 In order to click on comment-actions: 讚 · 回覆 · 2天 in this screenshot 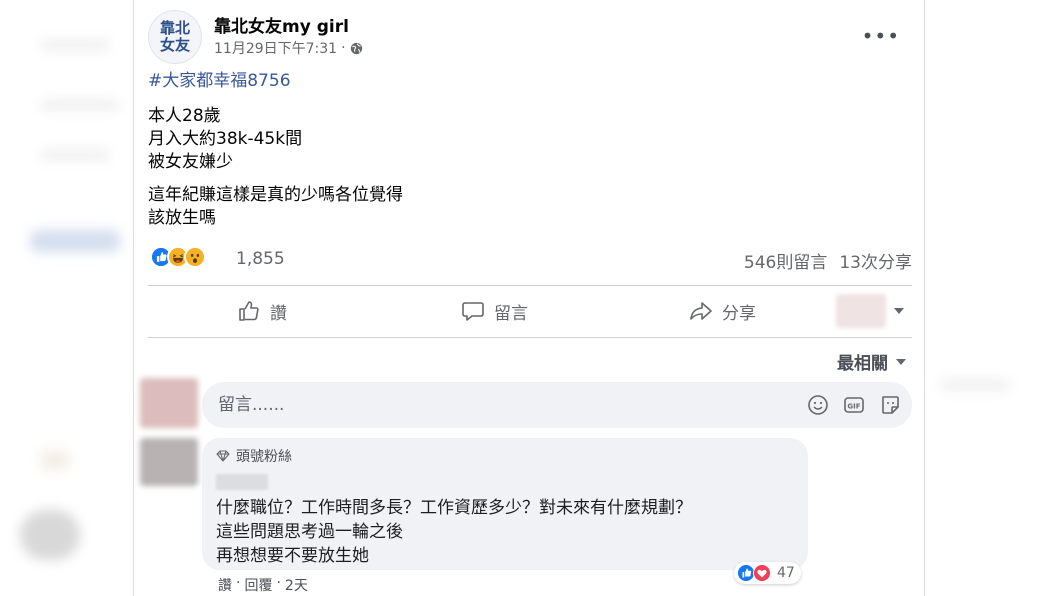, I will do `click(263, 585)`.